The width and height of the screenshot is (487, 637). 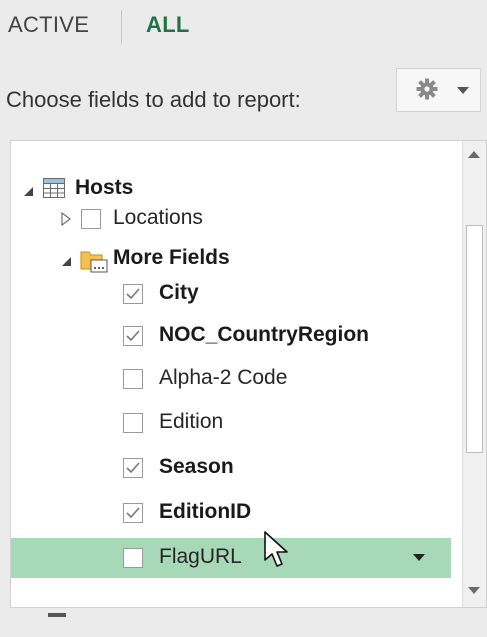 What do you see at coordinates (171, 257) in the screenshot?
I see `group-name-label: More Fields` at bounding box center [171, 257].